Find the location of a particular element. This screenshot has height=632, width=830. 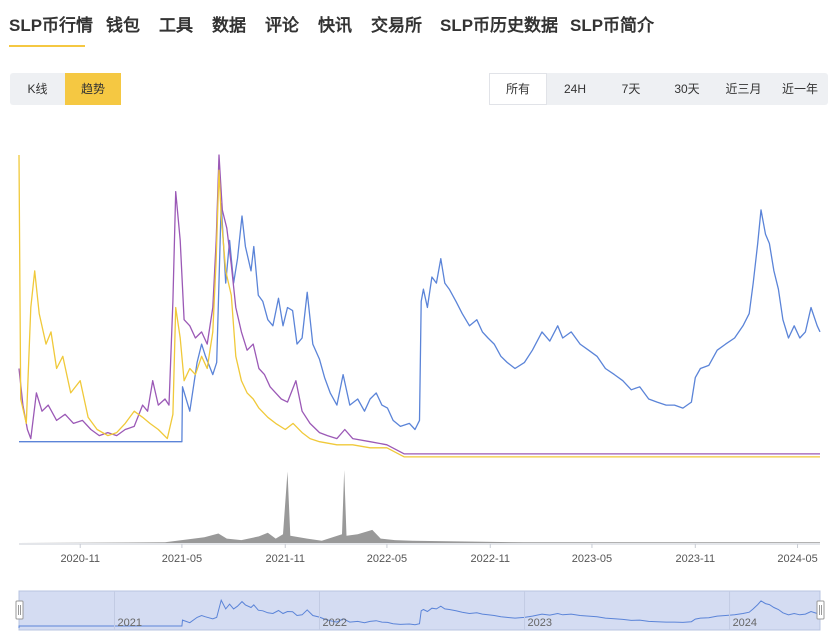

navigator-year-label: 2021 is located at coordinates (129, 623).